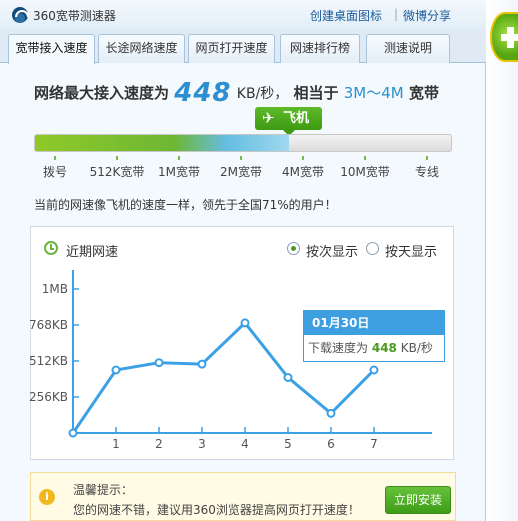 The width and height of the screenshot is (518, 521). I want to click on tooltip-date: 01月30日, so click(374, 323).